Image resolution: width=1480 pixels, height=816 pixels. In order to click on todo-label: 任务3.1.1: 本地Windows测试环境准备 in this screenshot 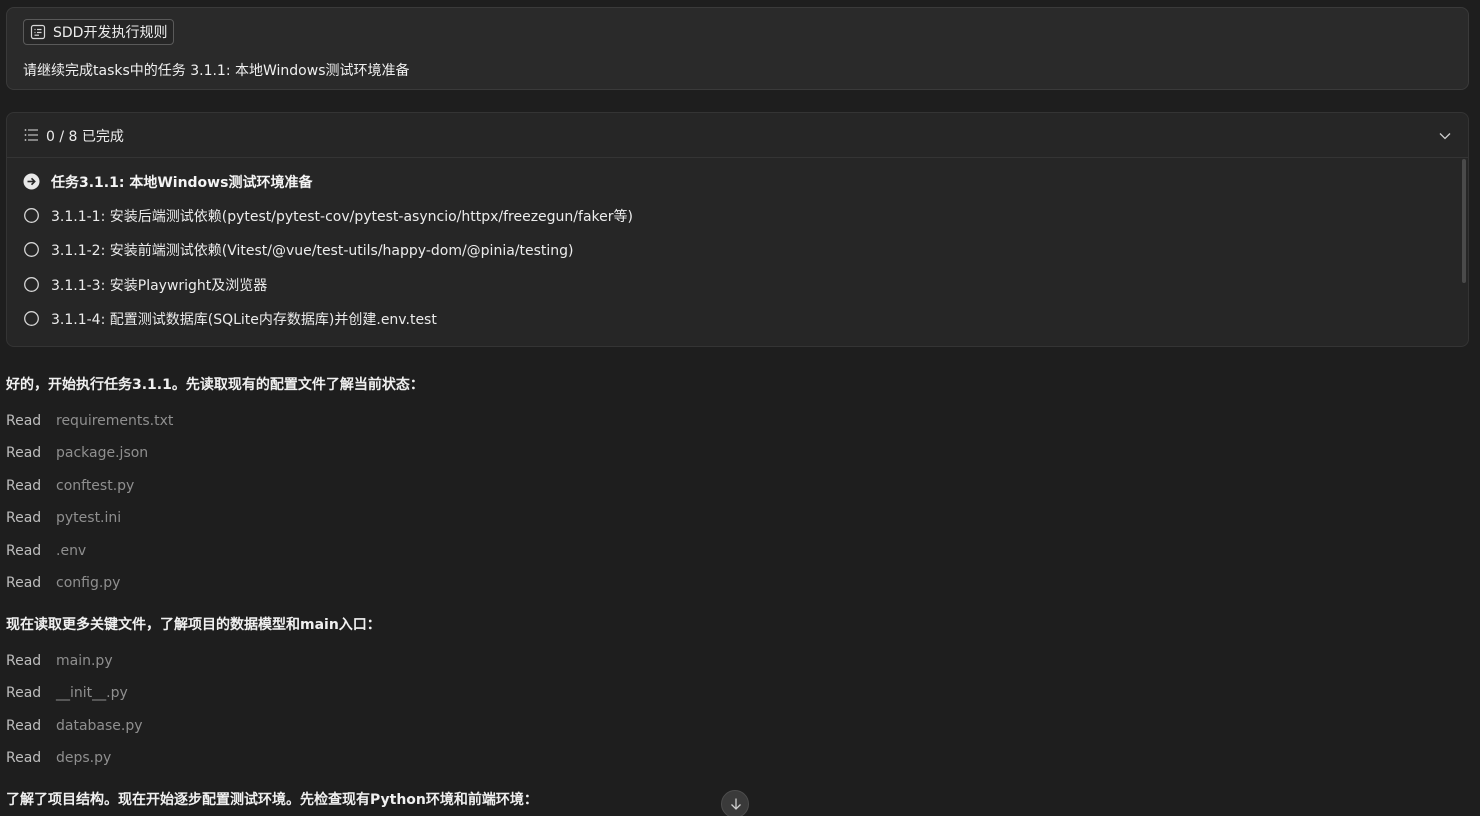, I will do `click(182, 183)`.